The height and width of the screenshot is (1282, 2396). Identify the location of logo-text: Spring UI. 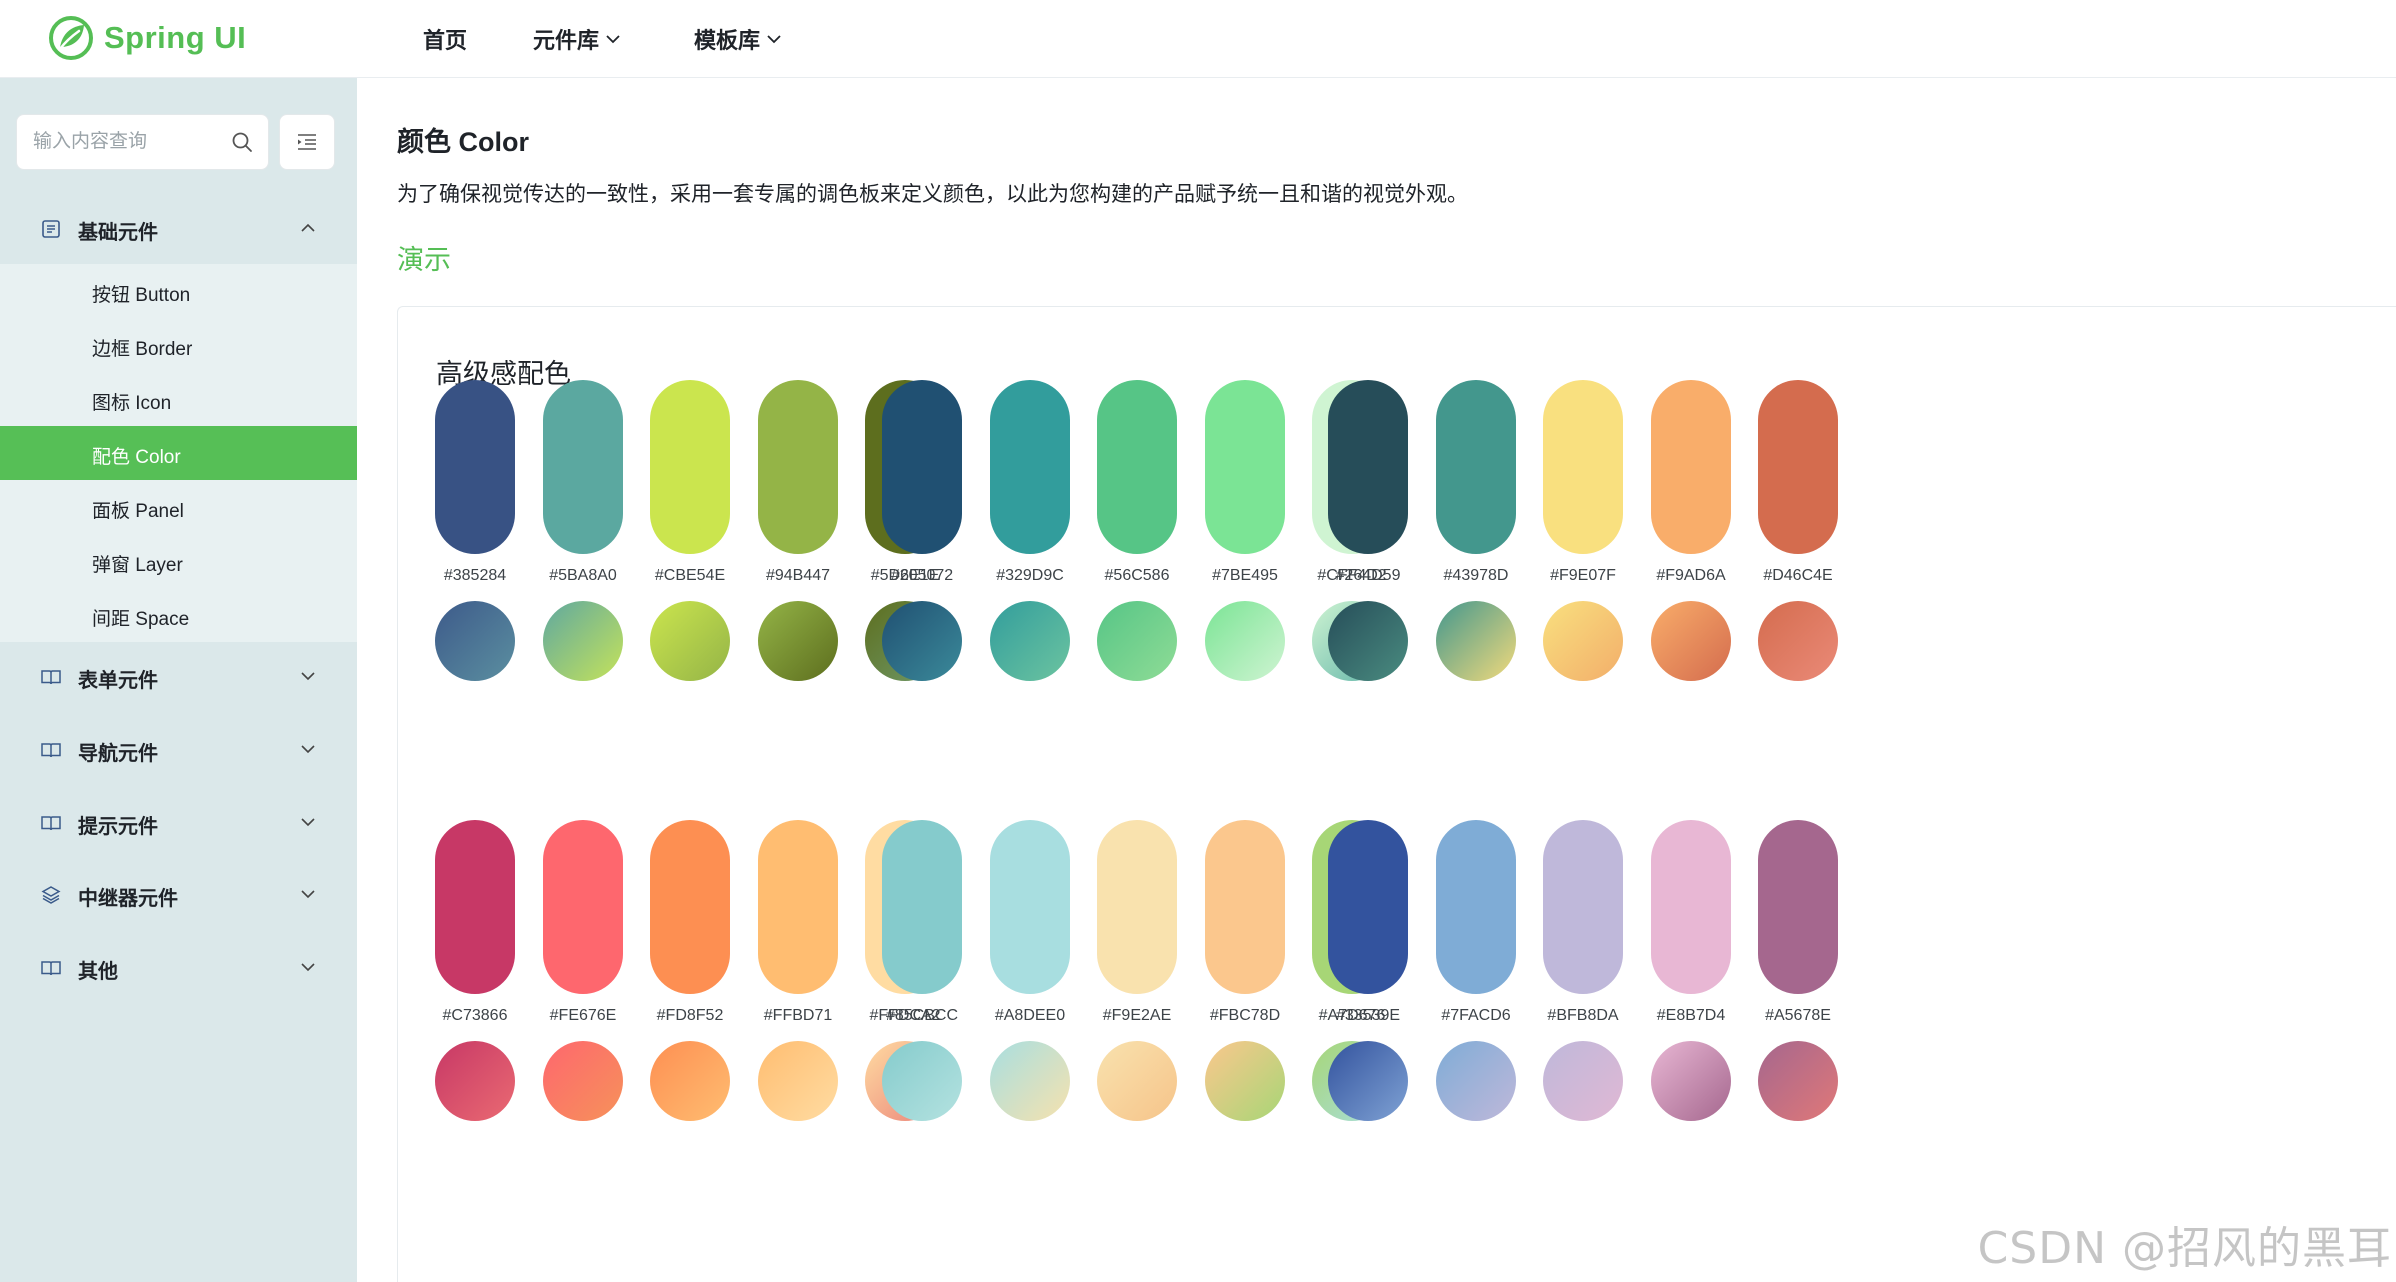
(175, 37).